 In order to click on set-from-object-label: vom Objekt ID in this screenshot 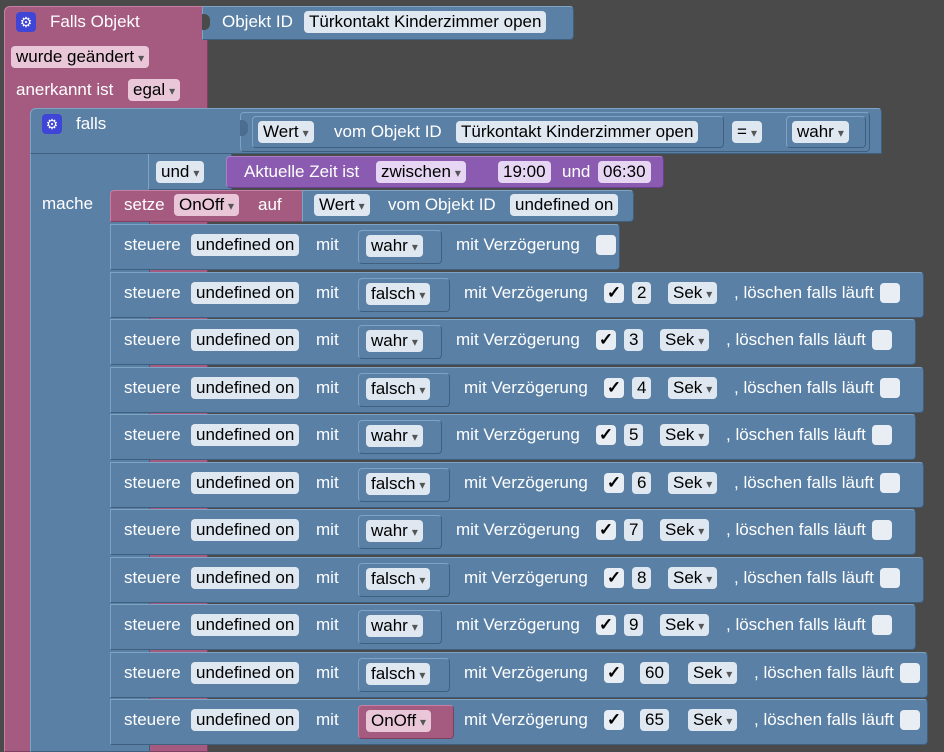, I will do `click(442, 204)`.